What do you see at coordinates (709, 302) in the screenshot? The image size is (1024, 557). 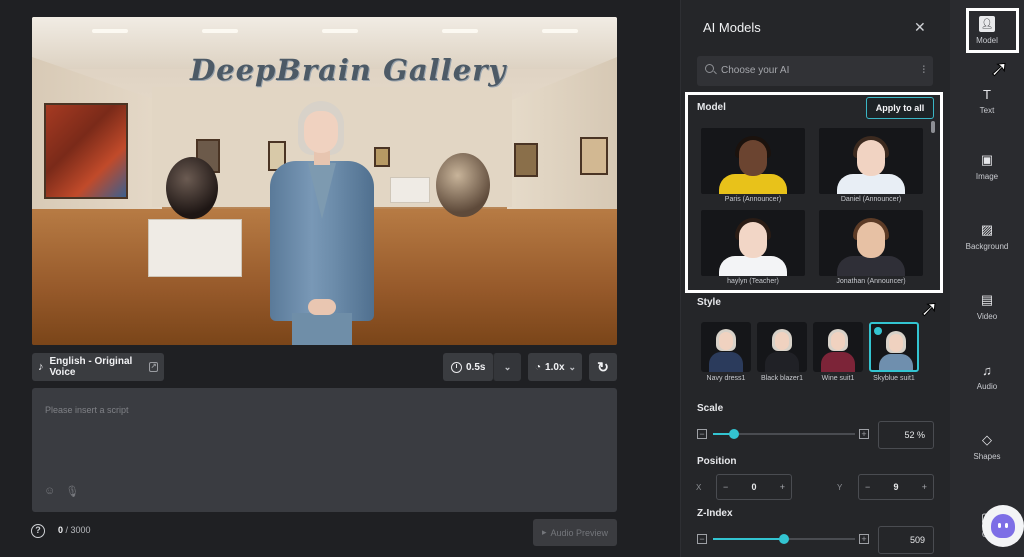 I see `style-label: Style` at bounding box center [709, 302].